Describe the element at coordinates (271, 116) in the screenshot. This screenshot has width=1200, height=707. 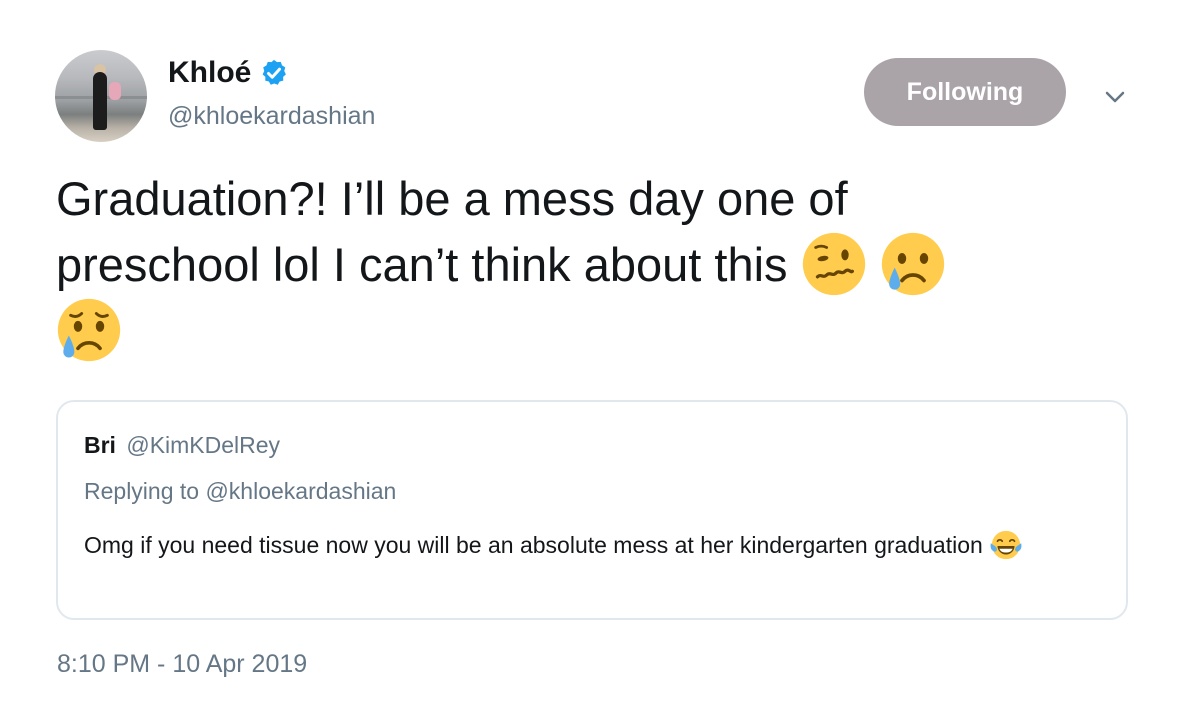
I see `author-handle: @khloekardashian` at that location.